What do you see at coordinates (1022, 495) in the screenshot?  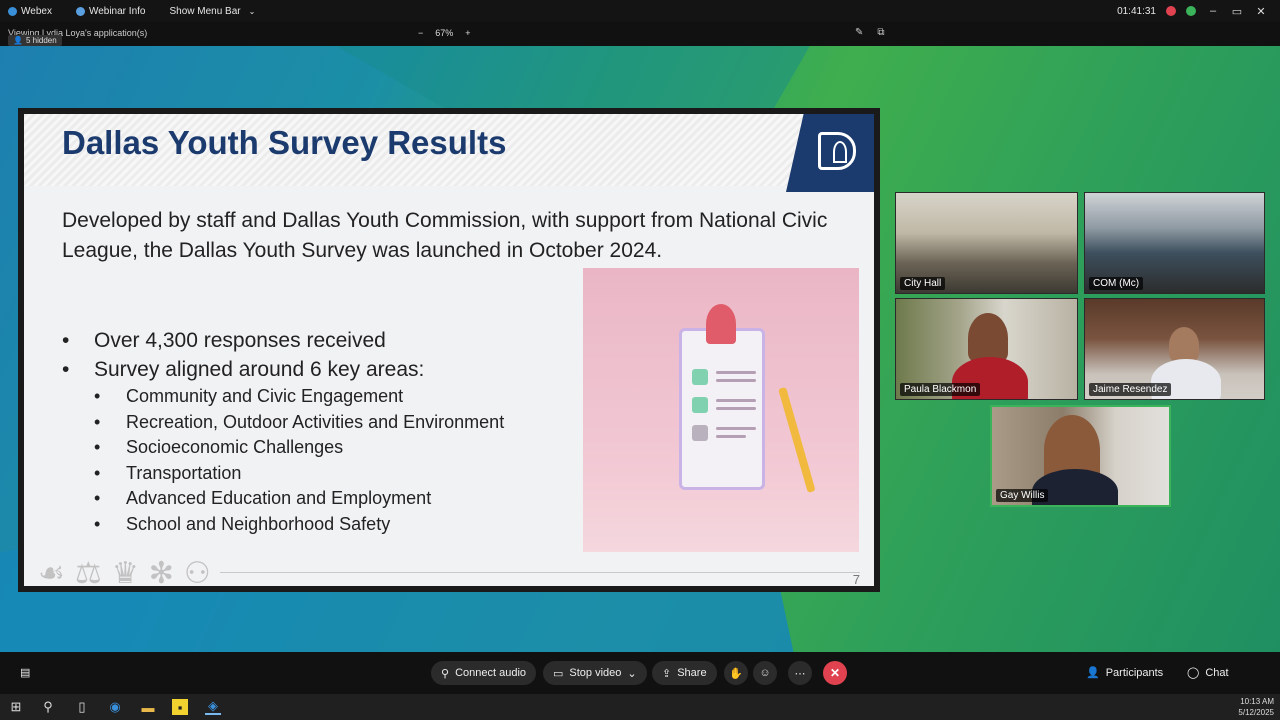 I see `participant-name: Gay Willis` at bounding box center [1022, 495].